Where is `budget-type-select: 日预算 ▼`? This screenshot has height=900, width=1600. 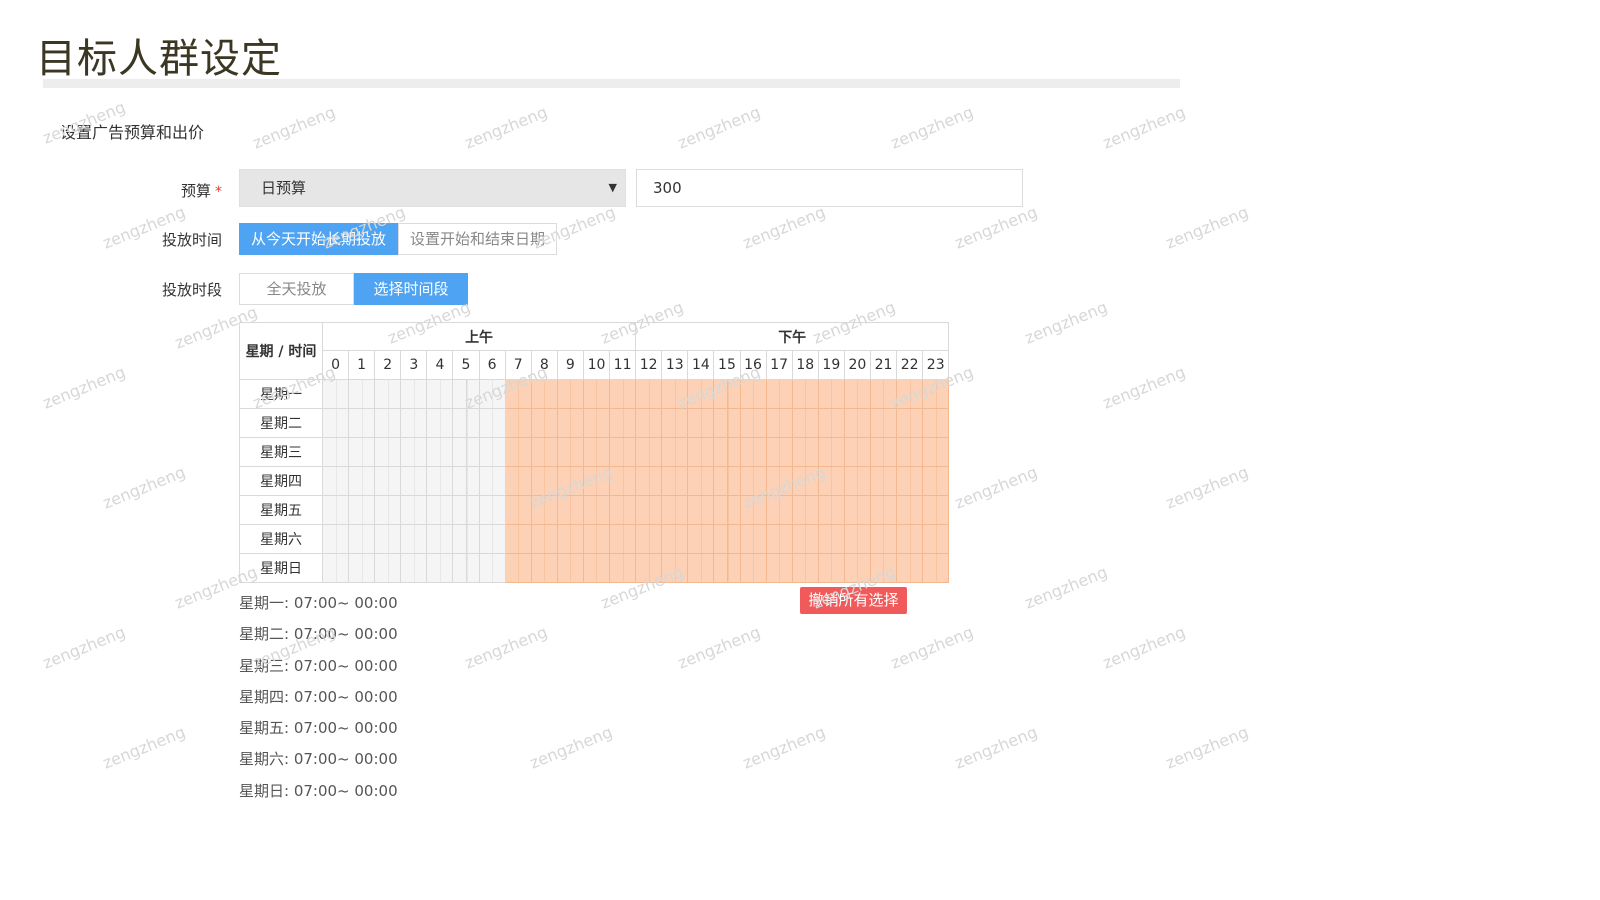 budget-type-select: 日预算 ▼ is located at coordinates (432, 188).